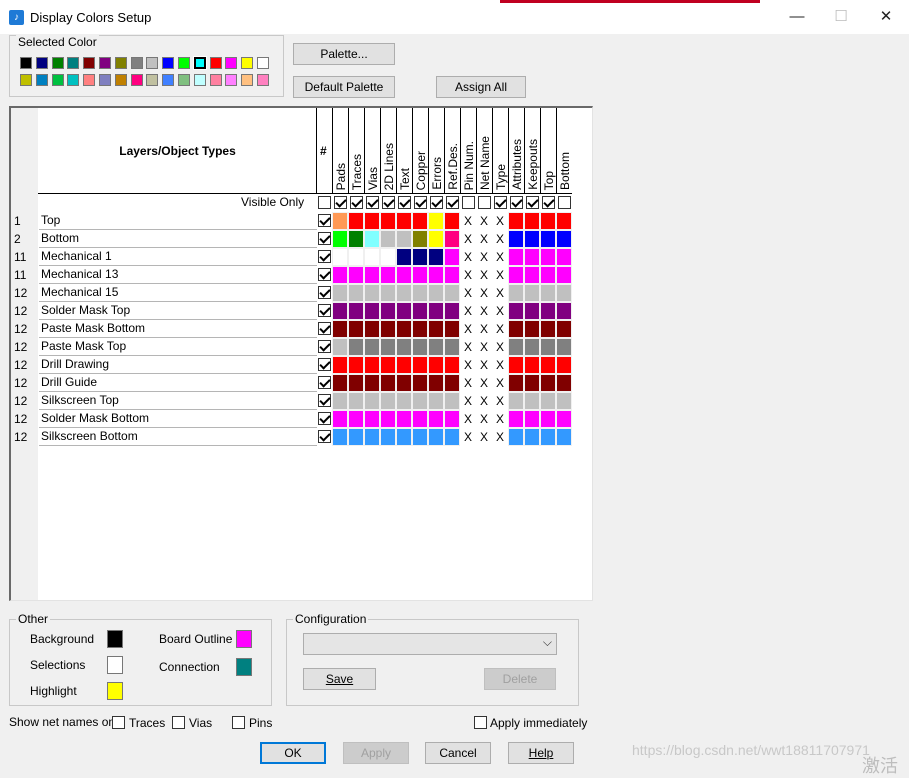  Describe the element at coordinates (452, 151) in the screenshot. I see `column-header: Ref.Des.` at that location.